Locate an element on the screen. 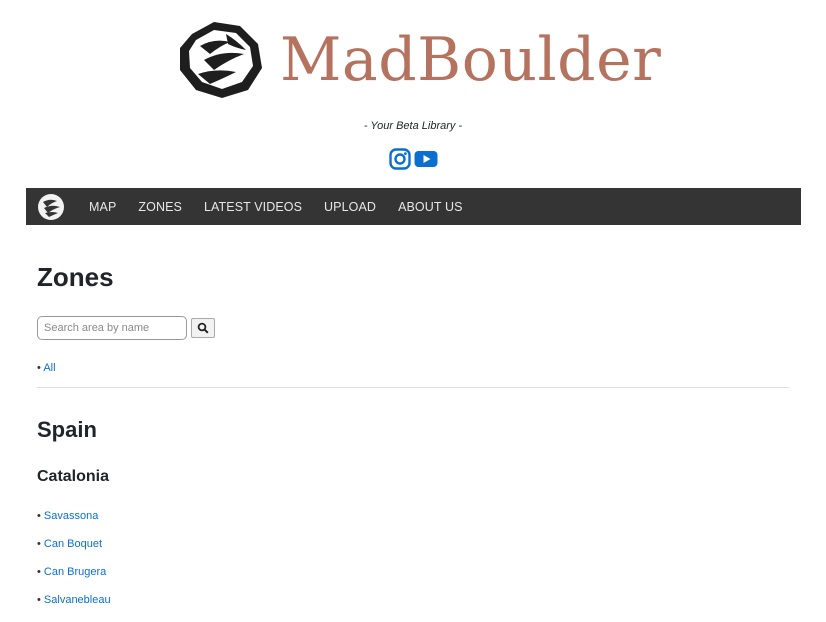  list-item: • Can Boquet is located at coordinates (74, 552).